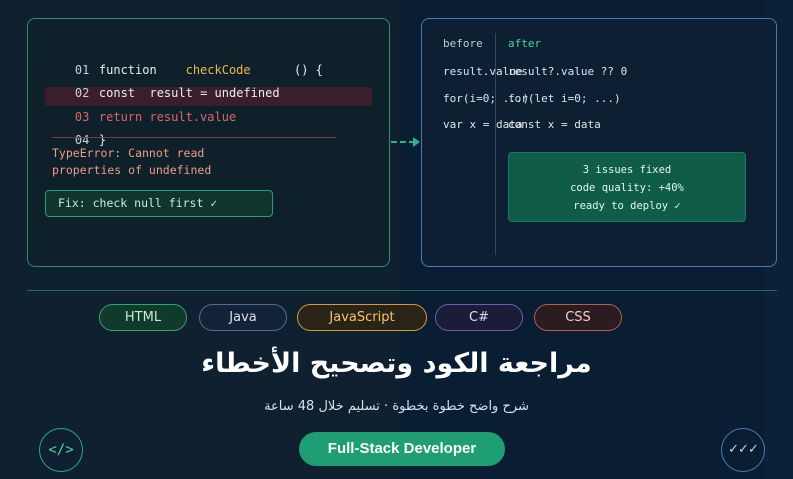  Describe the element at coordinates (132, 170) in the screenshot. I see `error-message-line-2: properties of undefined` at that location.